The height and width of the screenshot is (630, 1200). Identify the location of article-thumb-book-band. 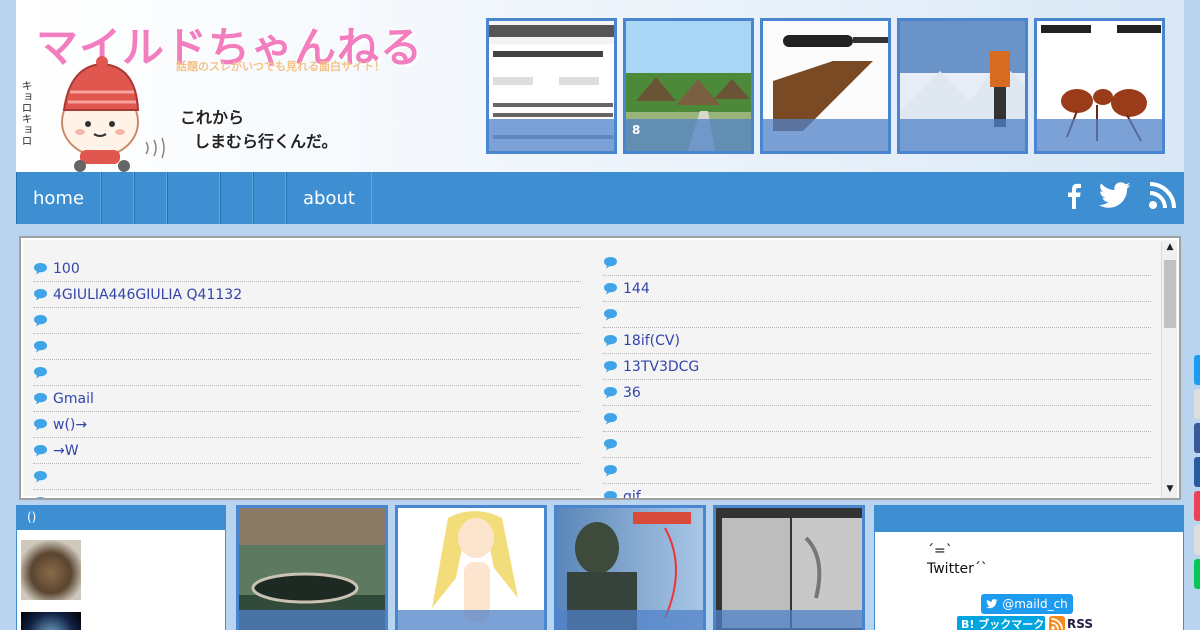
(789, 620).